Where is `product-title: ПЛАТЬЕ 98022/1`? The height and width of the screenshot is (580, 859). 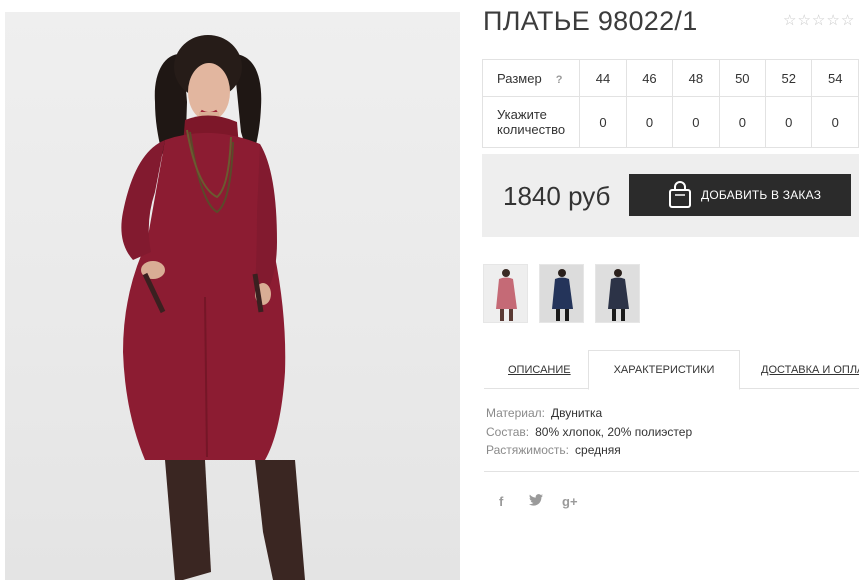 product-title: ПЛАТЬЕ 98022/1 is located at coordinates (590, 21).